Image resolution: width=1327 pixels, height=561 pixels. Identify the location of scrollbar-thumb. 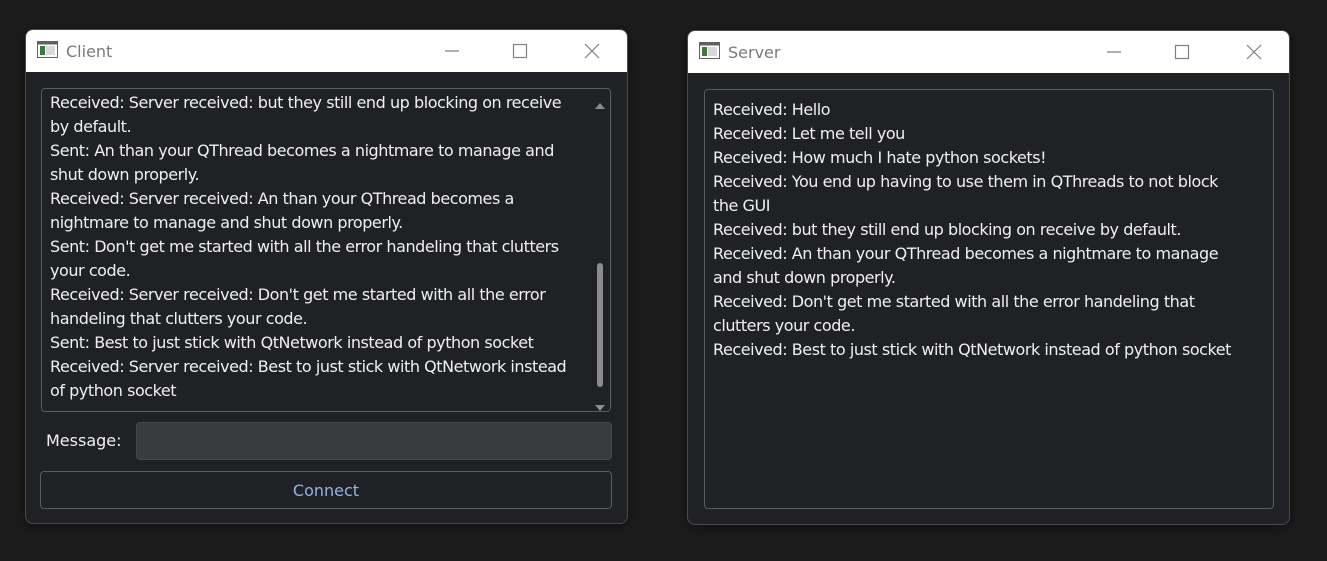
(600, 325).